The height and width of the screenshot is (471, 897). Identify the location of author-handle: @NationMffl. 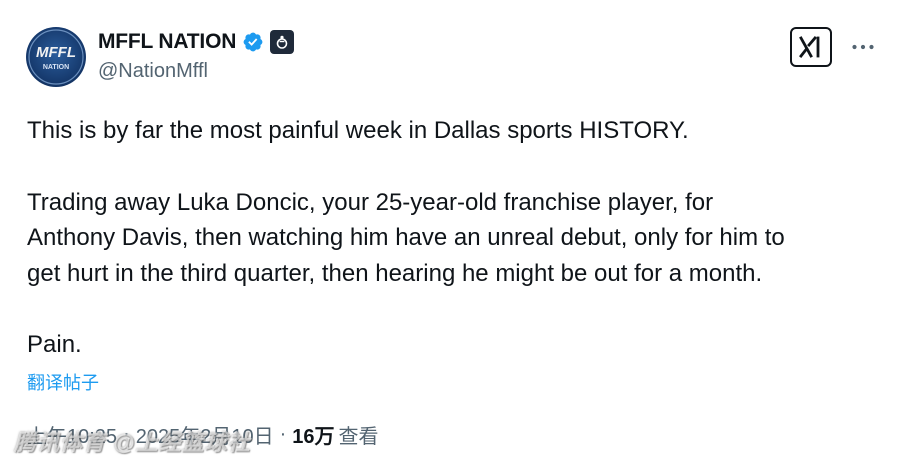
(153, 71).